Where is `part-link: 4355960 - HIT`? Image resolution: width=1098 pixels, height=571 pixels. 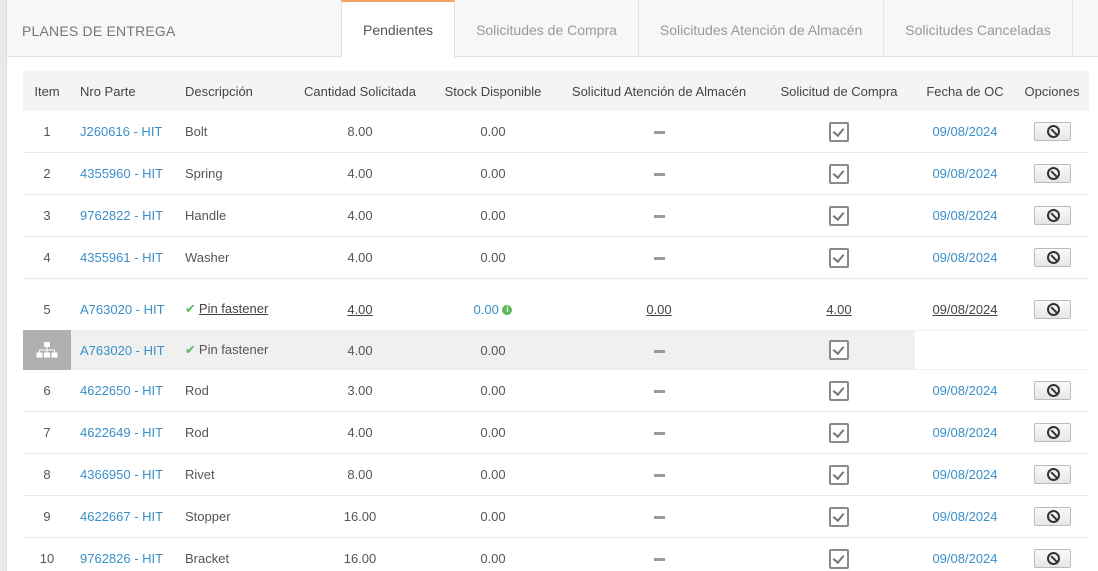 part-link: 4355960 - HIT is located at coordinates (121, 173).